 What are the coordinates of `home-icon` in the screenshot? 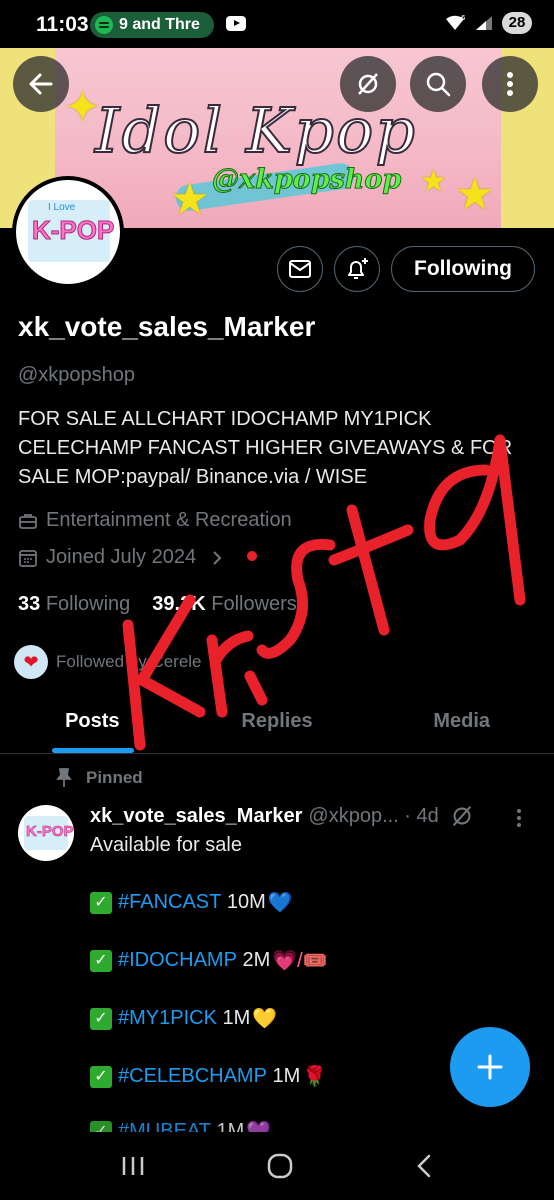 It's located at (280, 1166).